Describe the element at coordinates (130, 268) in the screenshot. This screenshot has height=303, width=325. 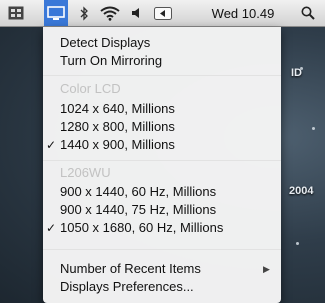
I see `menu-item-label: Number of Recent Items` at that location.